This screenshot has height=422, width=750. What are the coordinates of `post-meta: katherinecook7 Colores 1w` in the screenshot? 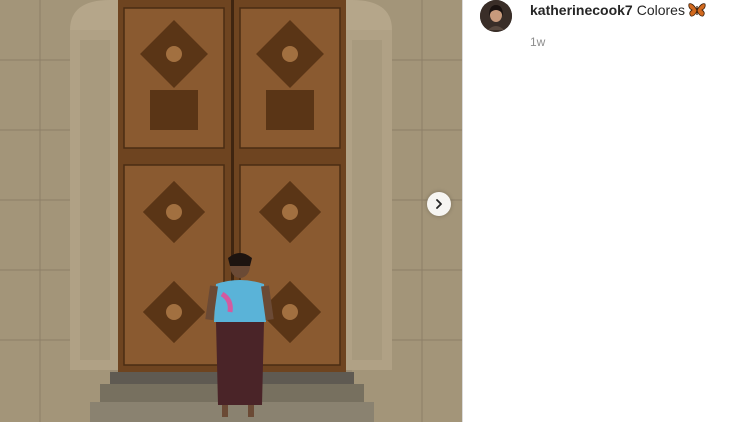 It's located at (618, 25).